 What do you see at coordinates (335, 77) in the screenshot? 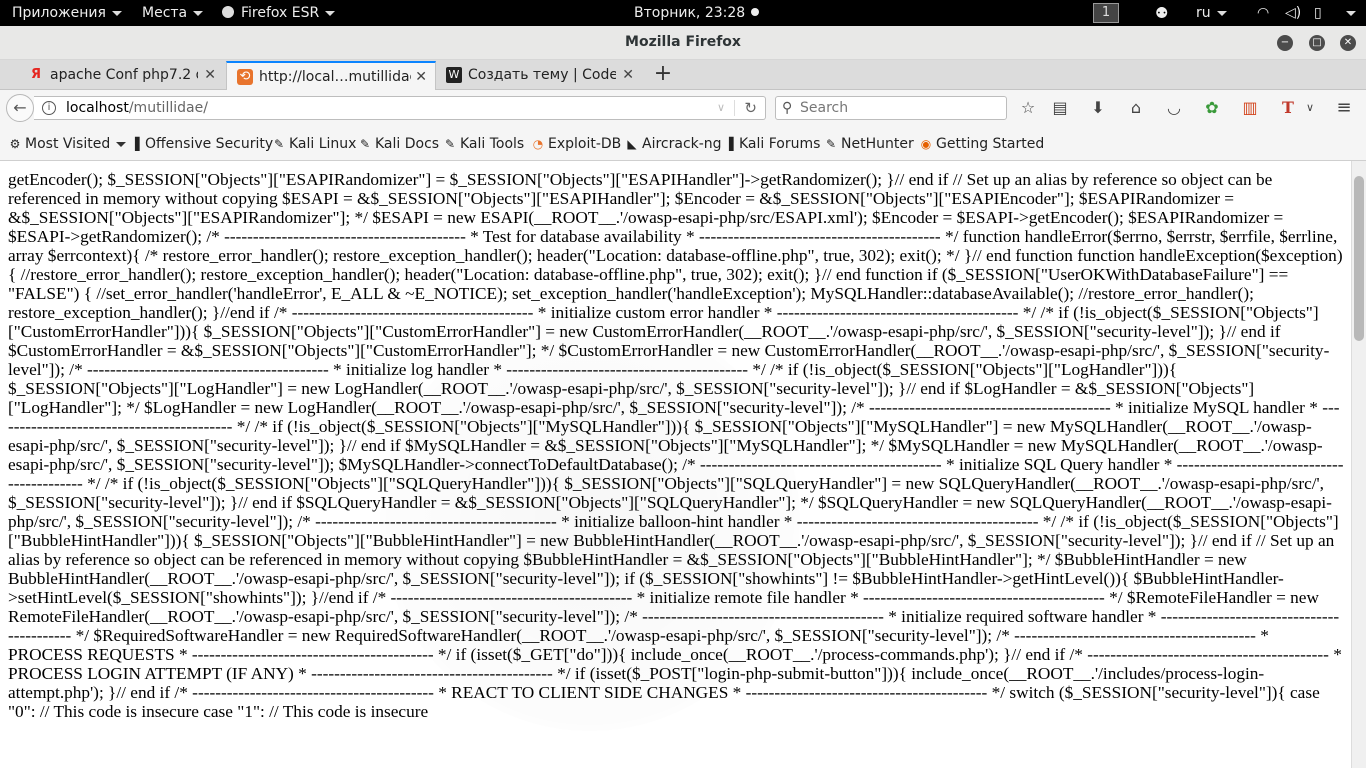
I see `tab-label: http://local…mutillidae/` at bounding box center [335, 77].